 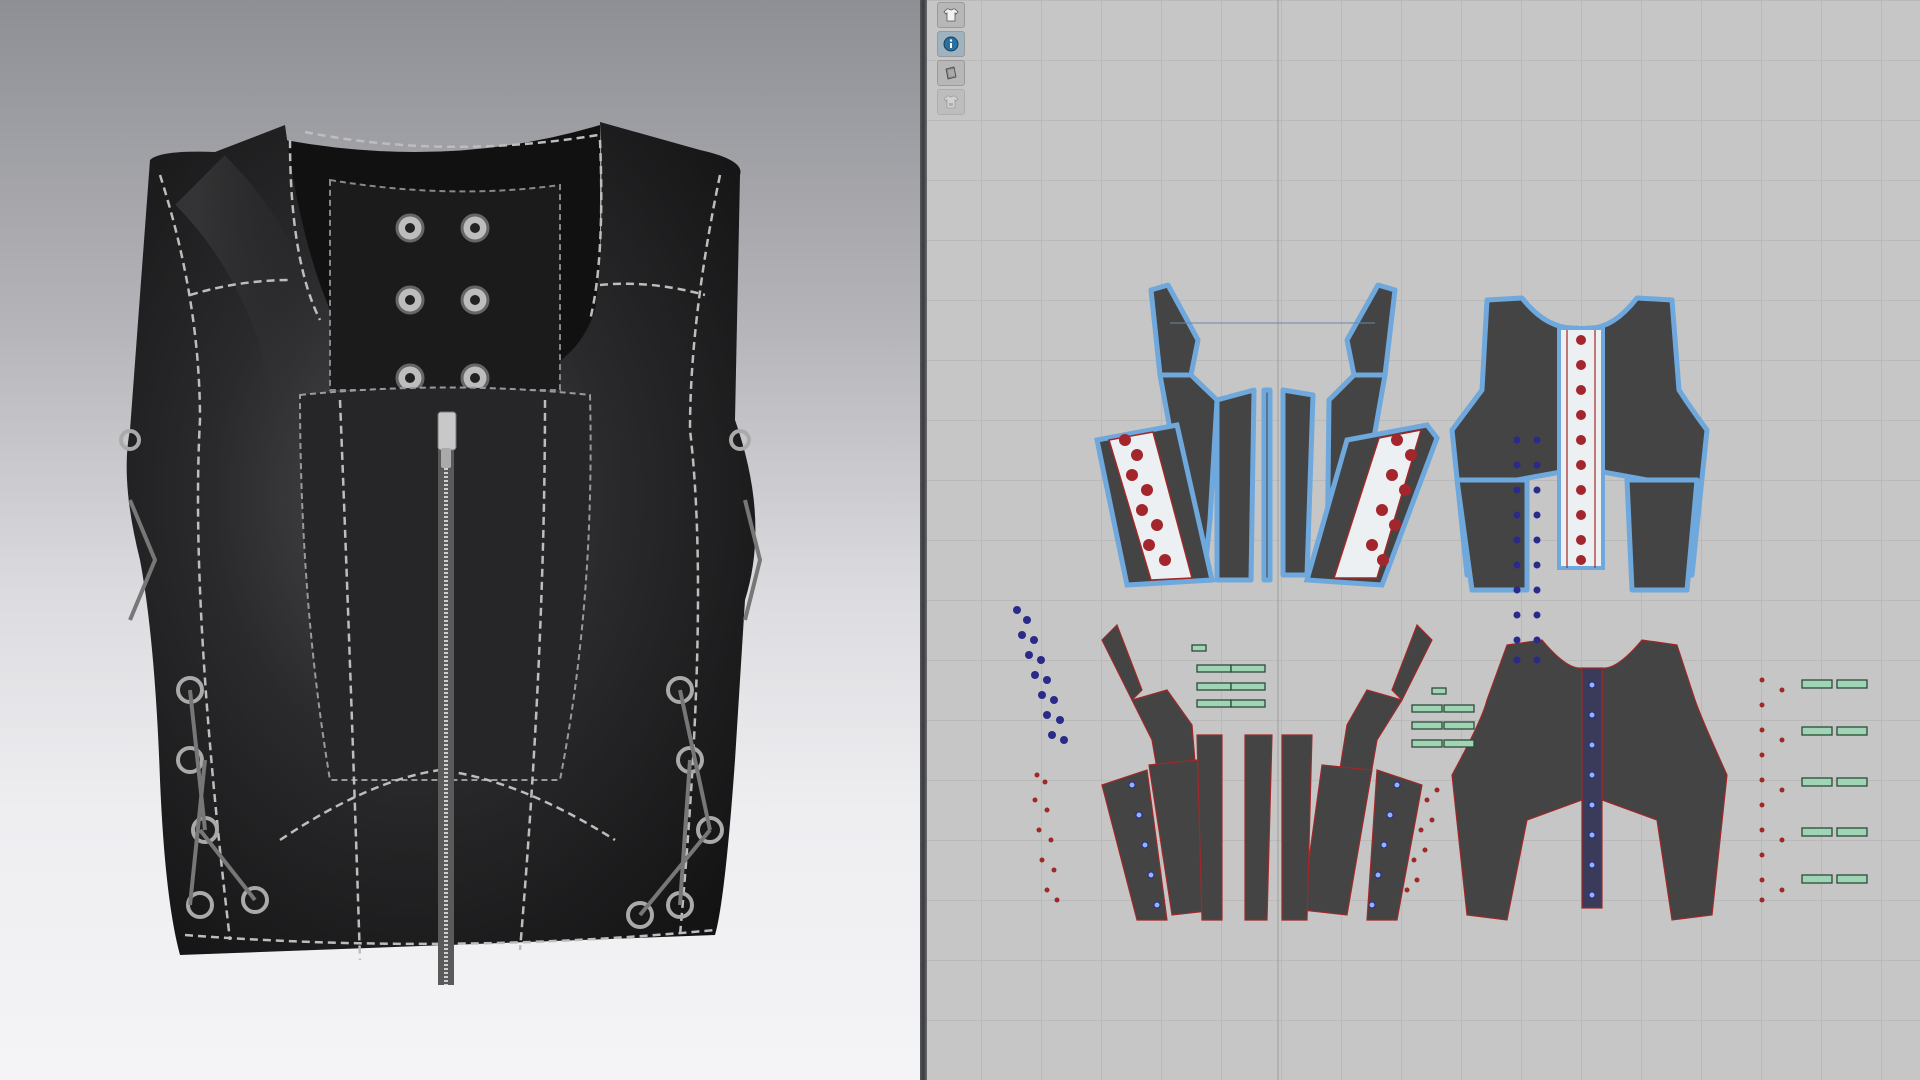 I want to click on avatar-shirt-icon, so click(x=951, y=15).